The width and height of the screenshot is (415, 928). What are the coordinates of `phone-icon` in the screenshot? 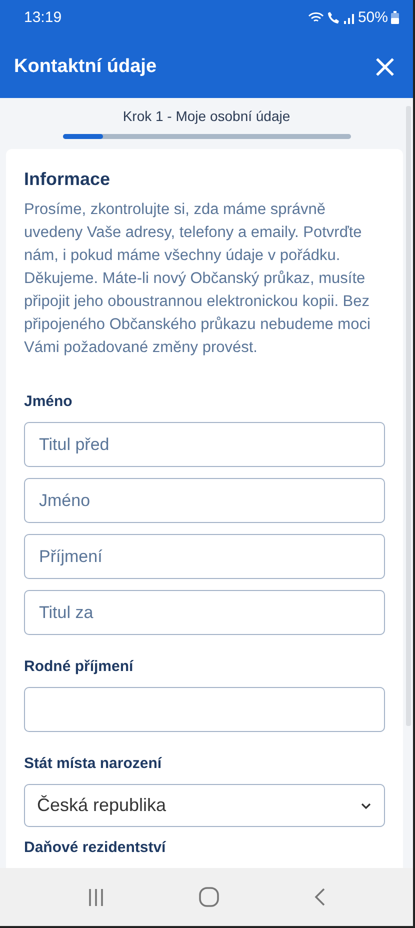 It's located at (333, 17).